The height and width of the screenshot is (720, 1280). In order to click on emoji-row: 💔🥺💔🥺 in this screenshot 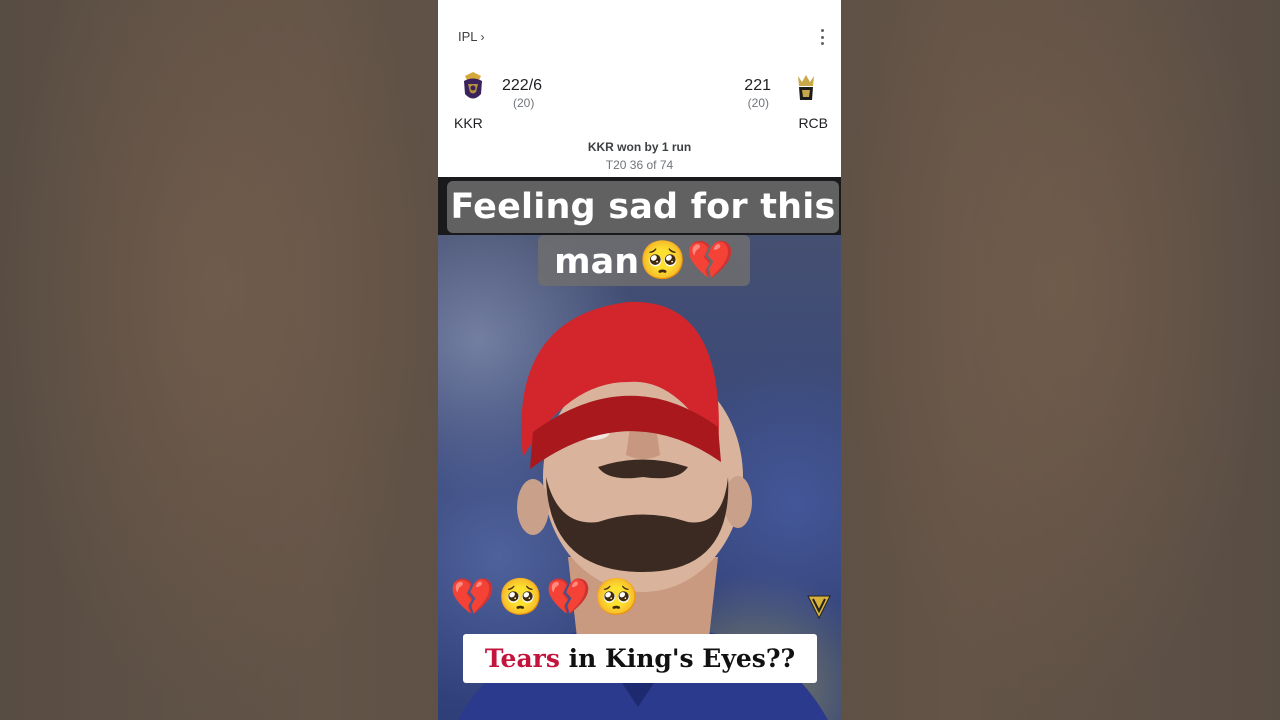, I will do `click(546, 597)`.